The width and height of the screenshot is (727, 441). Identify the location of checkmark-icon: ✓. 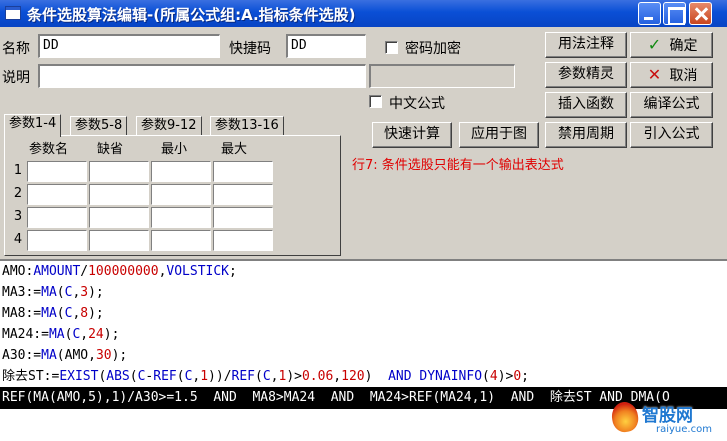
(654, 44).